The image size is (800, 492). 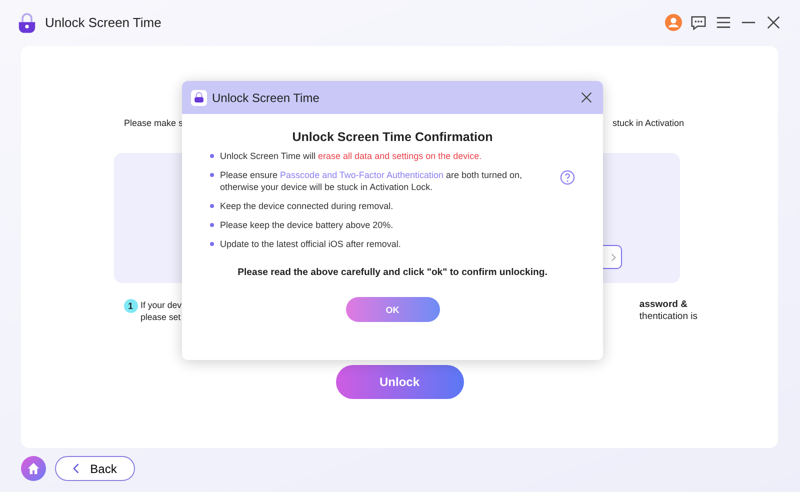 What do you see at coordinates (161, 317) in the screenshot?
I see `step-text: please set` at bounding box center [161, 317].